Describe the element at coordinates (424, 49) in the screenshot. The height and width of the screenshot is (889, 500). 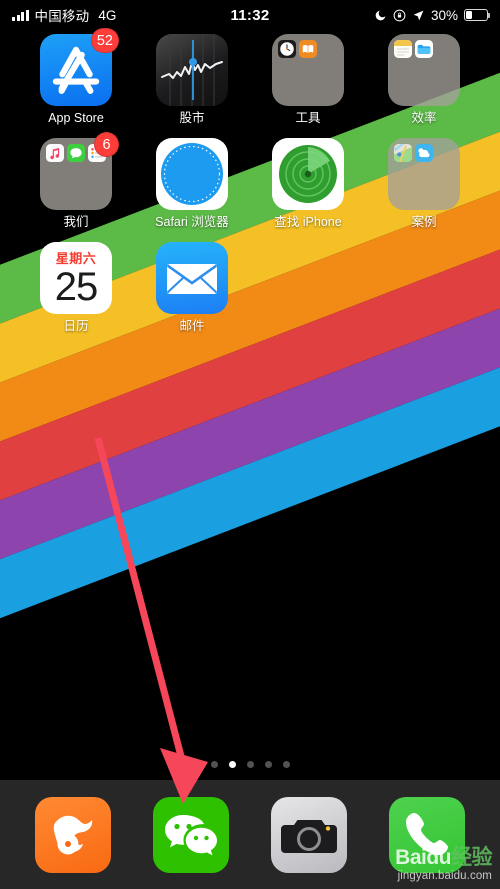
I see `files-icon` at that location.